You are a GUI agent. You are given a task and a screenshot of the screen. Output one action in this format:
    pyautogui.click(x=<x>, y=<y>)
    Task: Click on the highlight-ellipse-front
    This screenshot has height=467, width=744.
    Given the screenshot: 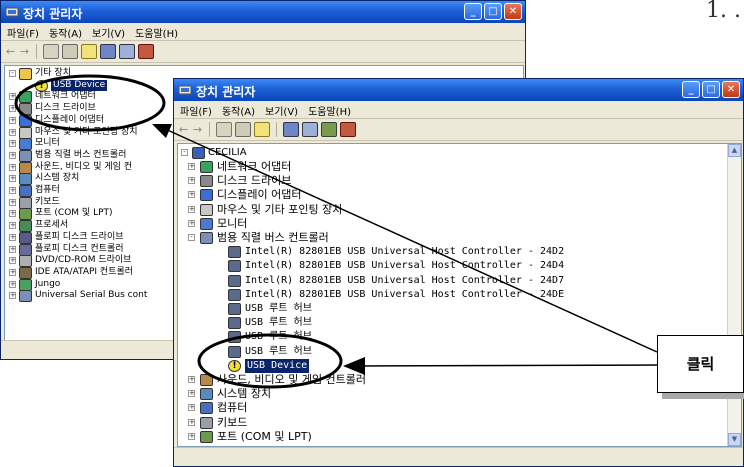 What is the action you would take?
    pyautogui.click(x=270, y=361)
    